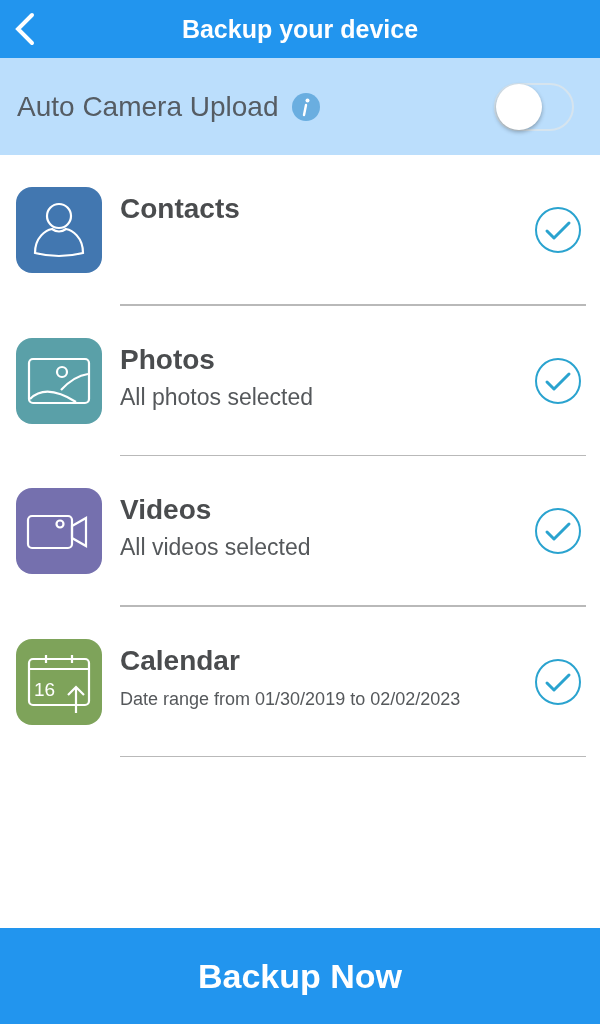  I want to click on item-subtitle: All photos selected, so click(217, 397).